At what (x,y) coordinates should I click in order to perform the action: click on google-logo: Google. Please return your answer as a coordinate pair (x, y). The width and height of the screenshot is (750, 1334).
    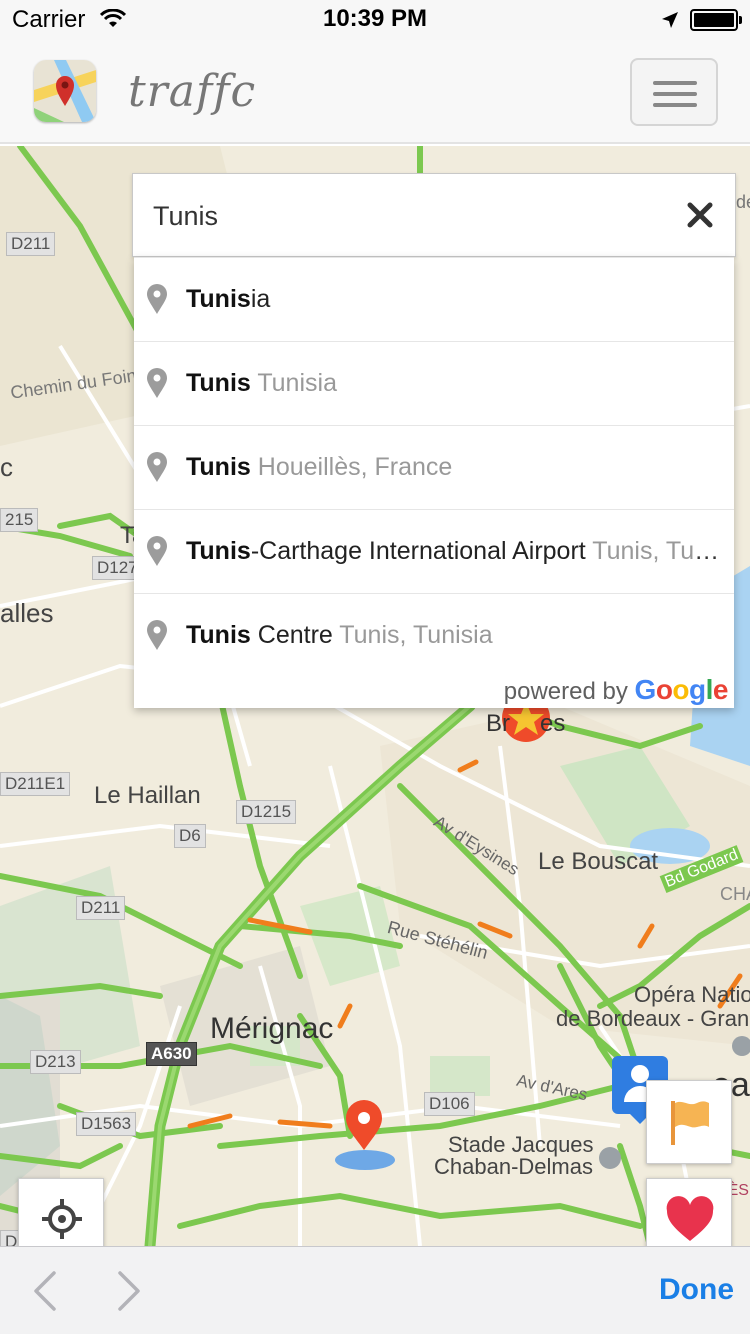
    Looking at the image, I should click on (681, 689).